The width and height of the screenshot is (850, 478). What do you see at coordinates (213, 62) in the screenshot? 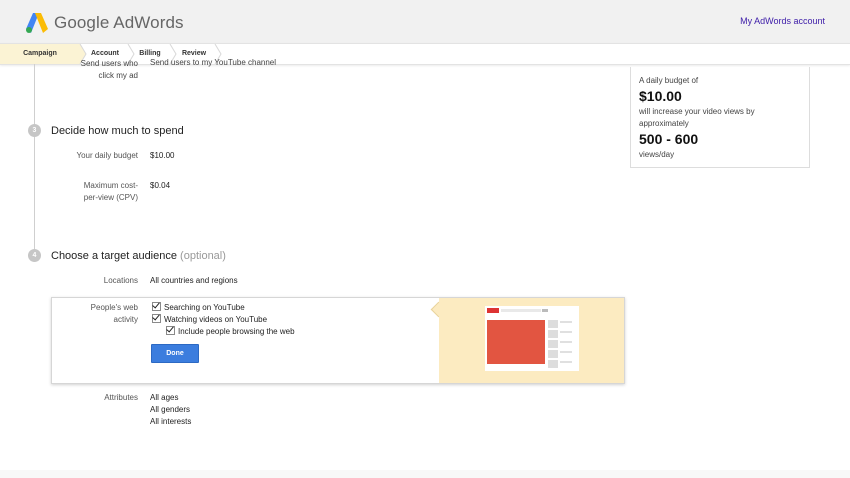
I see `send-users-value: Send users to my YouTube channel` at bounding box center [213, 62].